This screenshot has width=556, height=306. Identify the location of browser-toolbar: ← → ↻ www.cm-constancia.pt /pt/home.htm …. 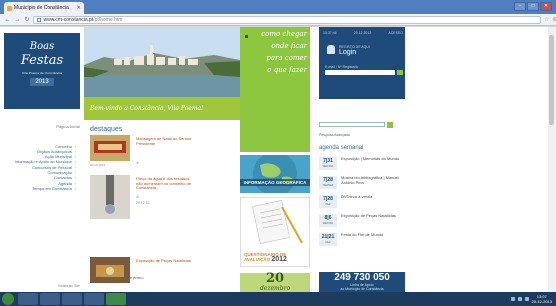
(278, 20).